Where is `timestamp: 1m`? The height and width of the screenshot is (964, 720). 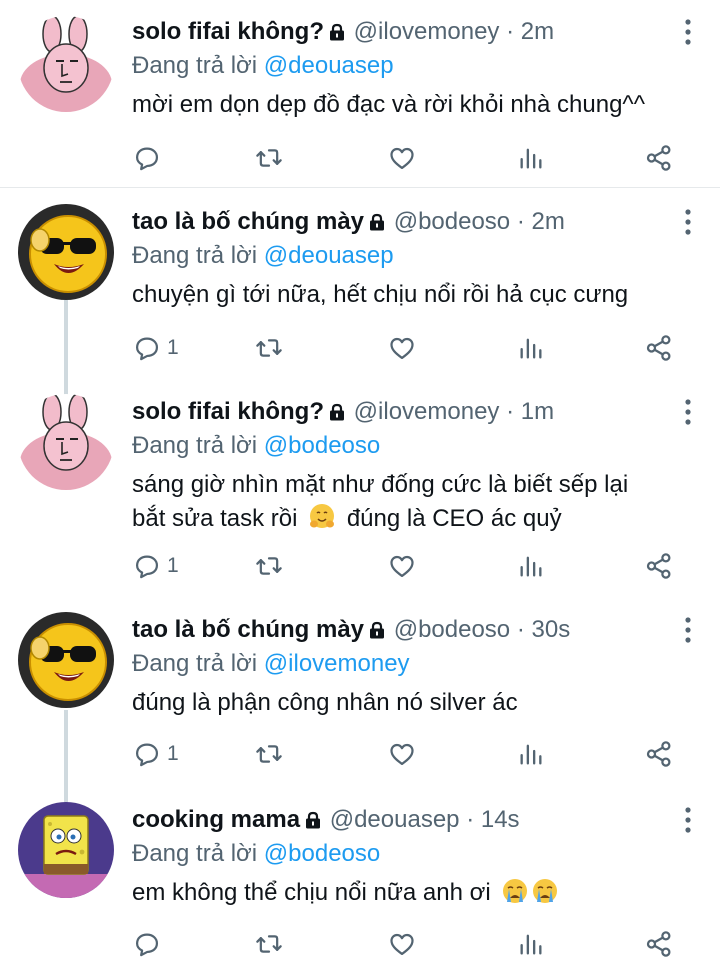
timestamp: 1m is located at coordinates (537, 411).